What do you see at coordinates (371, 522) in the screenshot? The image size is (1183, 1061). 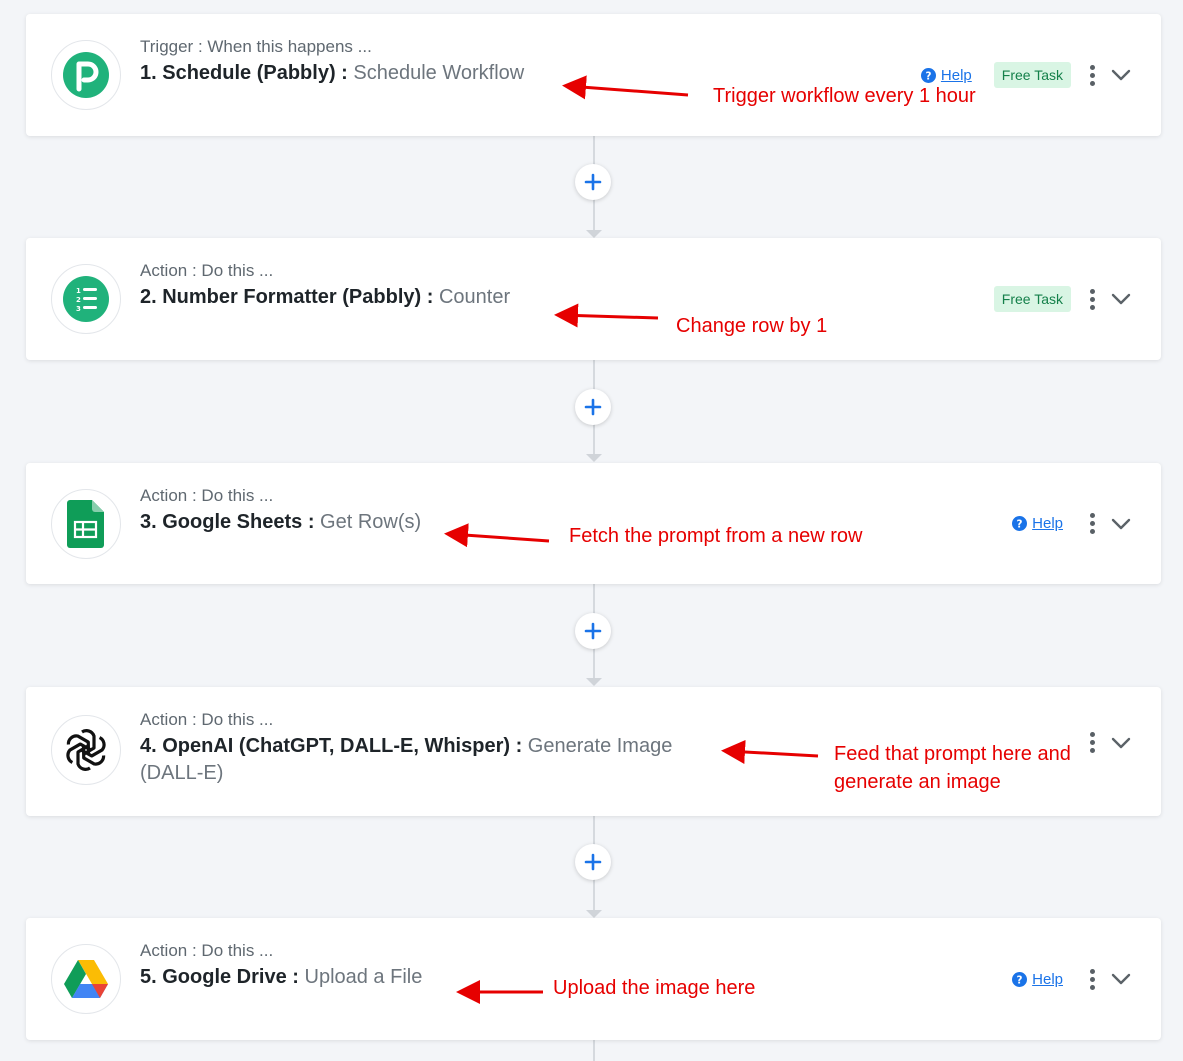 I see `step-event-name: Get Row(s)` at bounding box center [371, 522].